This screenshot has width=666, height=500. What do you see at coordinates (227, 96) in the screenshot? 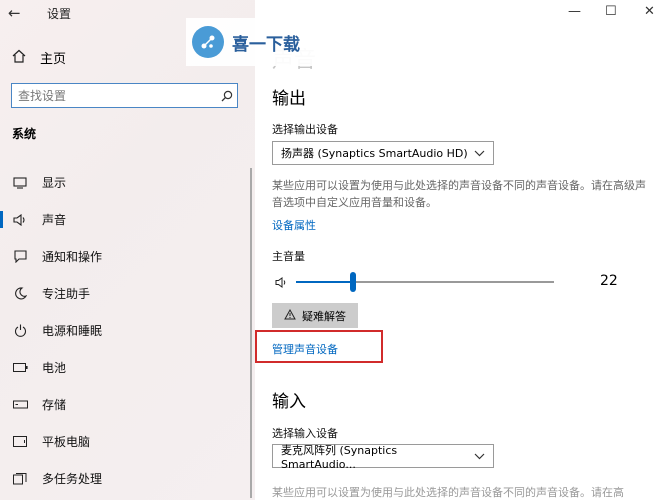
I see `search-icon` at bounding box center [227, 96].